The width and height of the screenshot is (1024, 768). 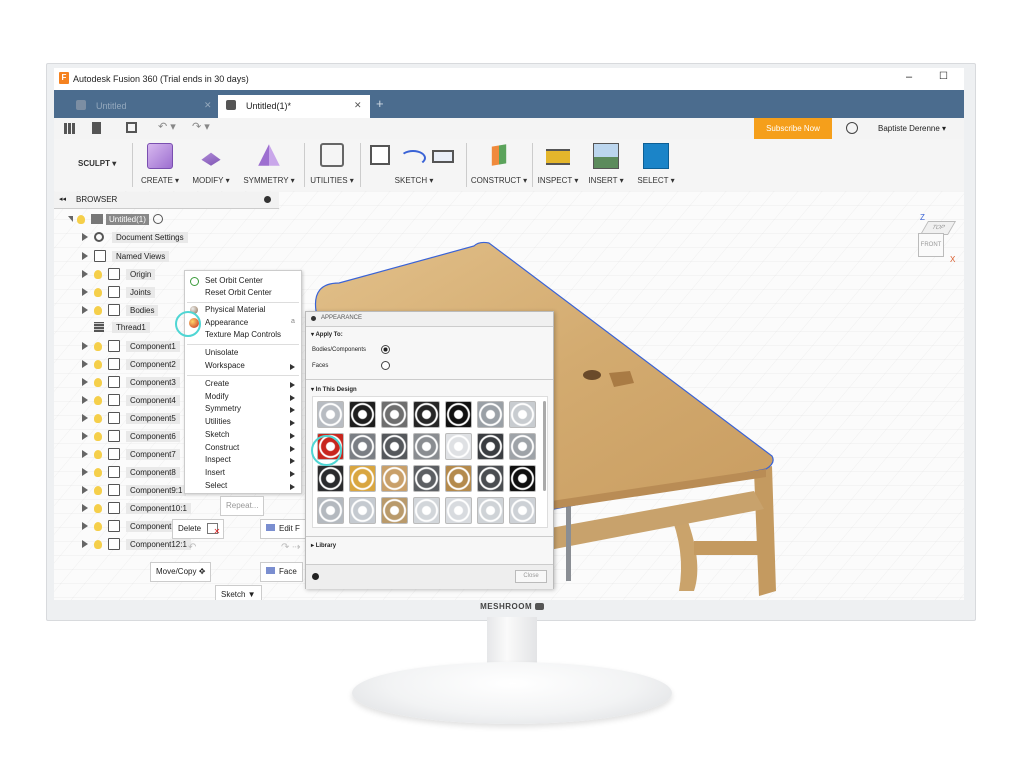 What do you see at coordinates (131, 420) in the screenshot?
I see `browser-component-row: Component5` at bounding box center [131, 420].